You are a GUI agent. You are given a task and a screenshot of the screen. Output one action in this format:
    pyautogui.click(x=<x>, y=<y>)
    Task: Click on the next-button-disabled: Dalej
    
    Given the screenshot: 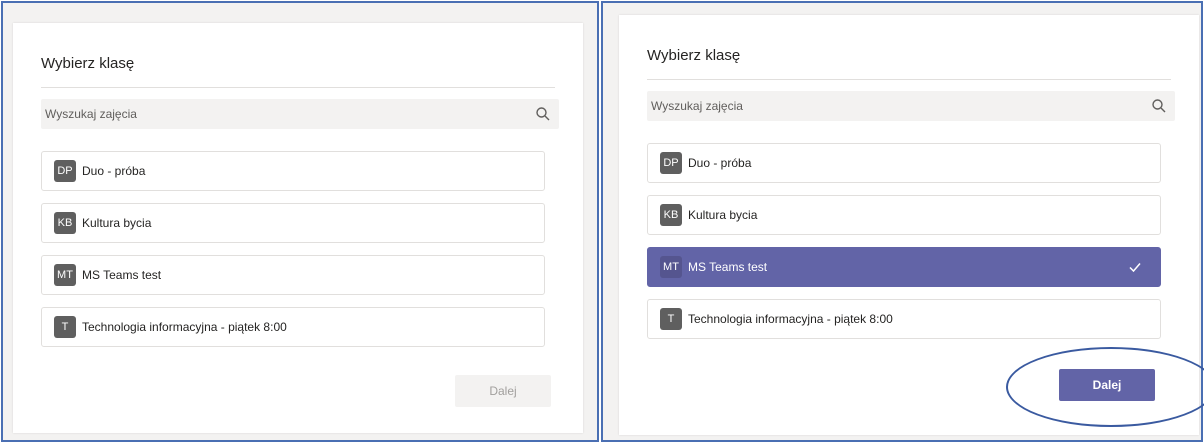 What is the action you would take?
    pyautogui.click(x=503, y=391)
    